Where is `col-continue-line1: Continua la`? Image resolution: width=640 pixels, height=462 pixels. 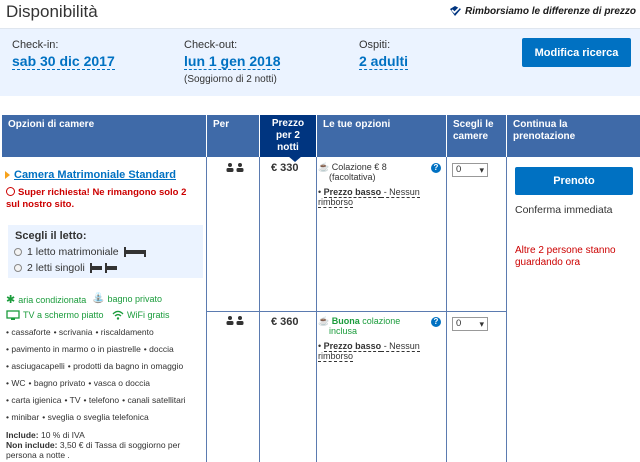 col-continue-line1: Continua la is located at coordinates (540, 124).